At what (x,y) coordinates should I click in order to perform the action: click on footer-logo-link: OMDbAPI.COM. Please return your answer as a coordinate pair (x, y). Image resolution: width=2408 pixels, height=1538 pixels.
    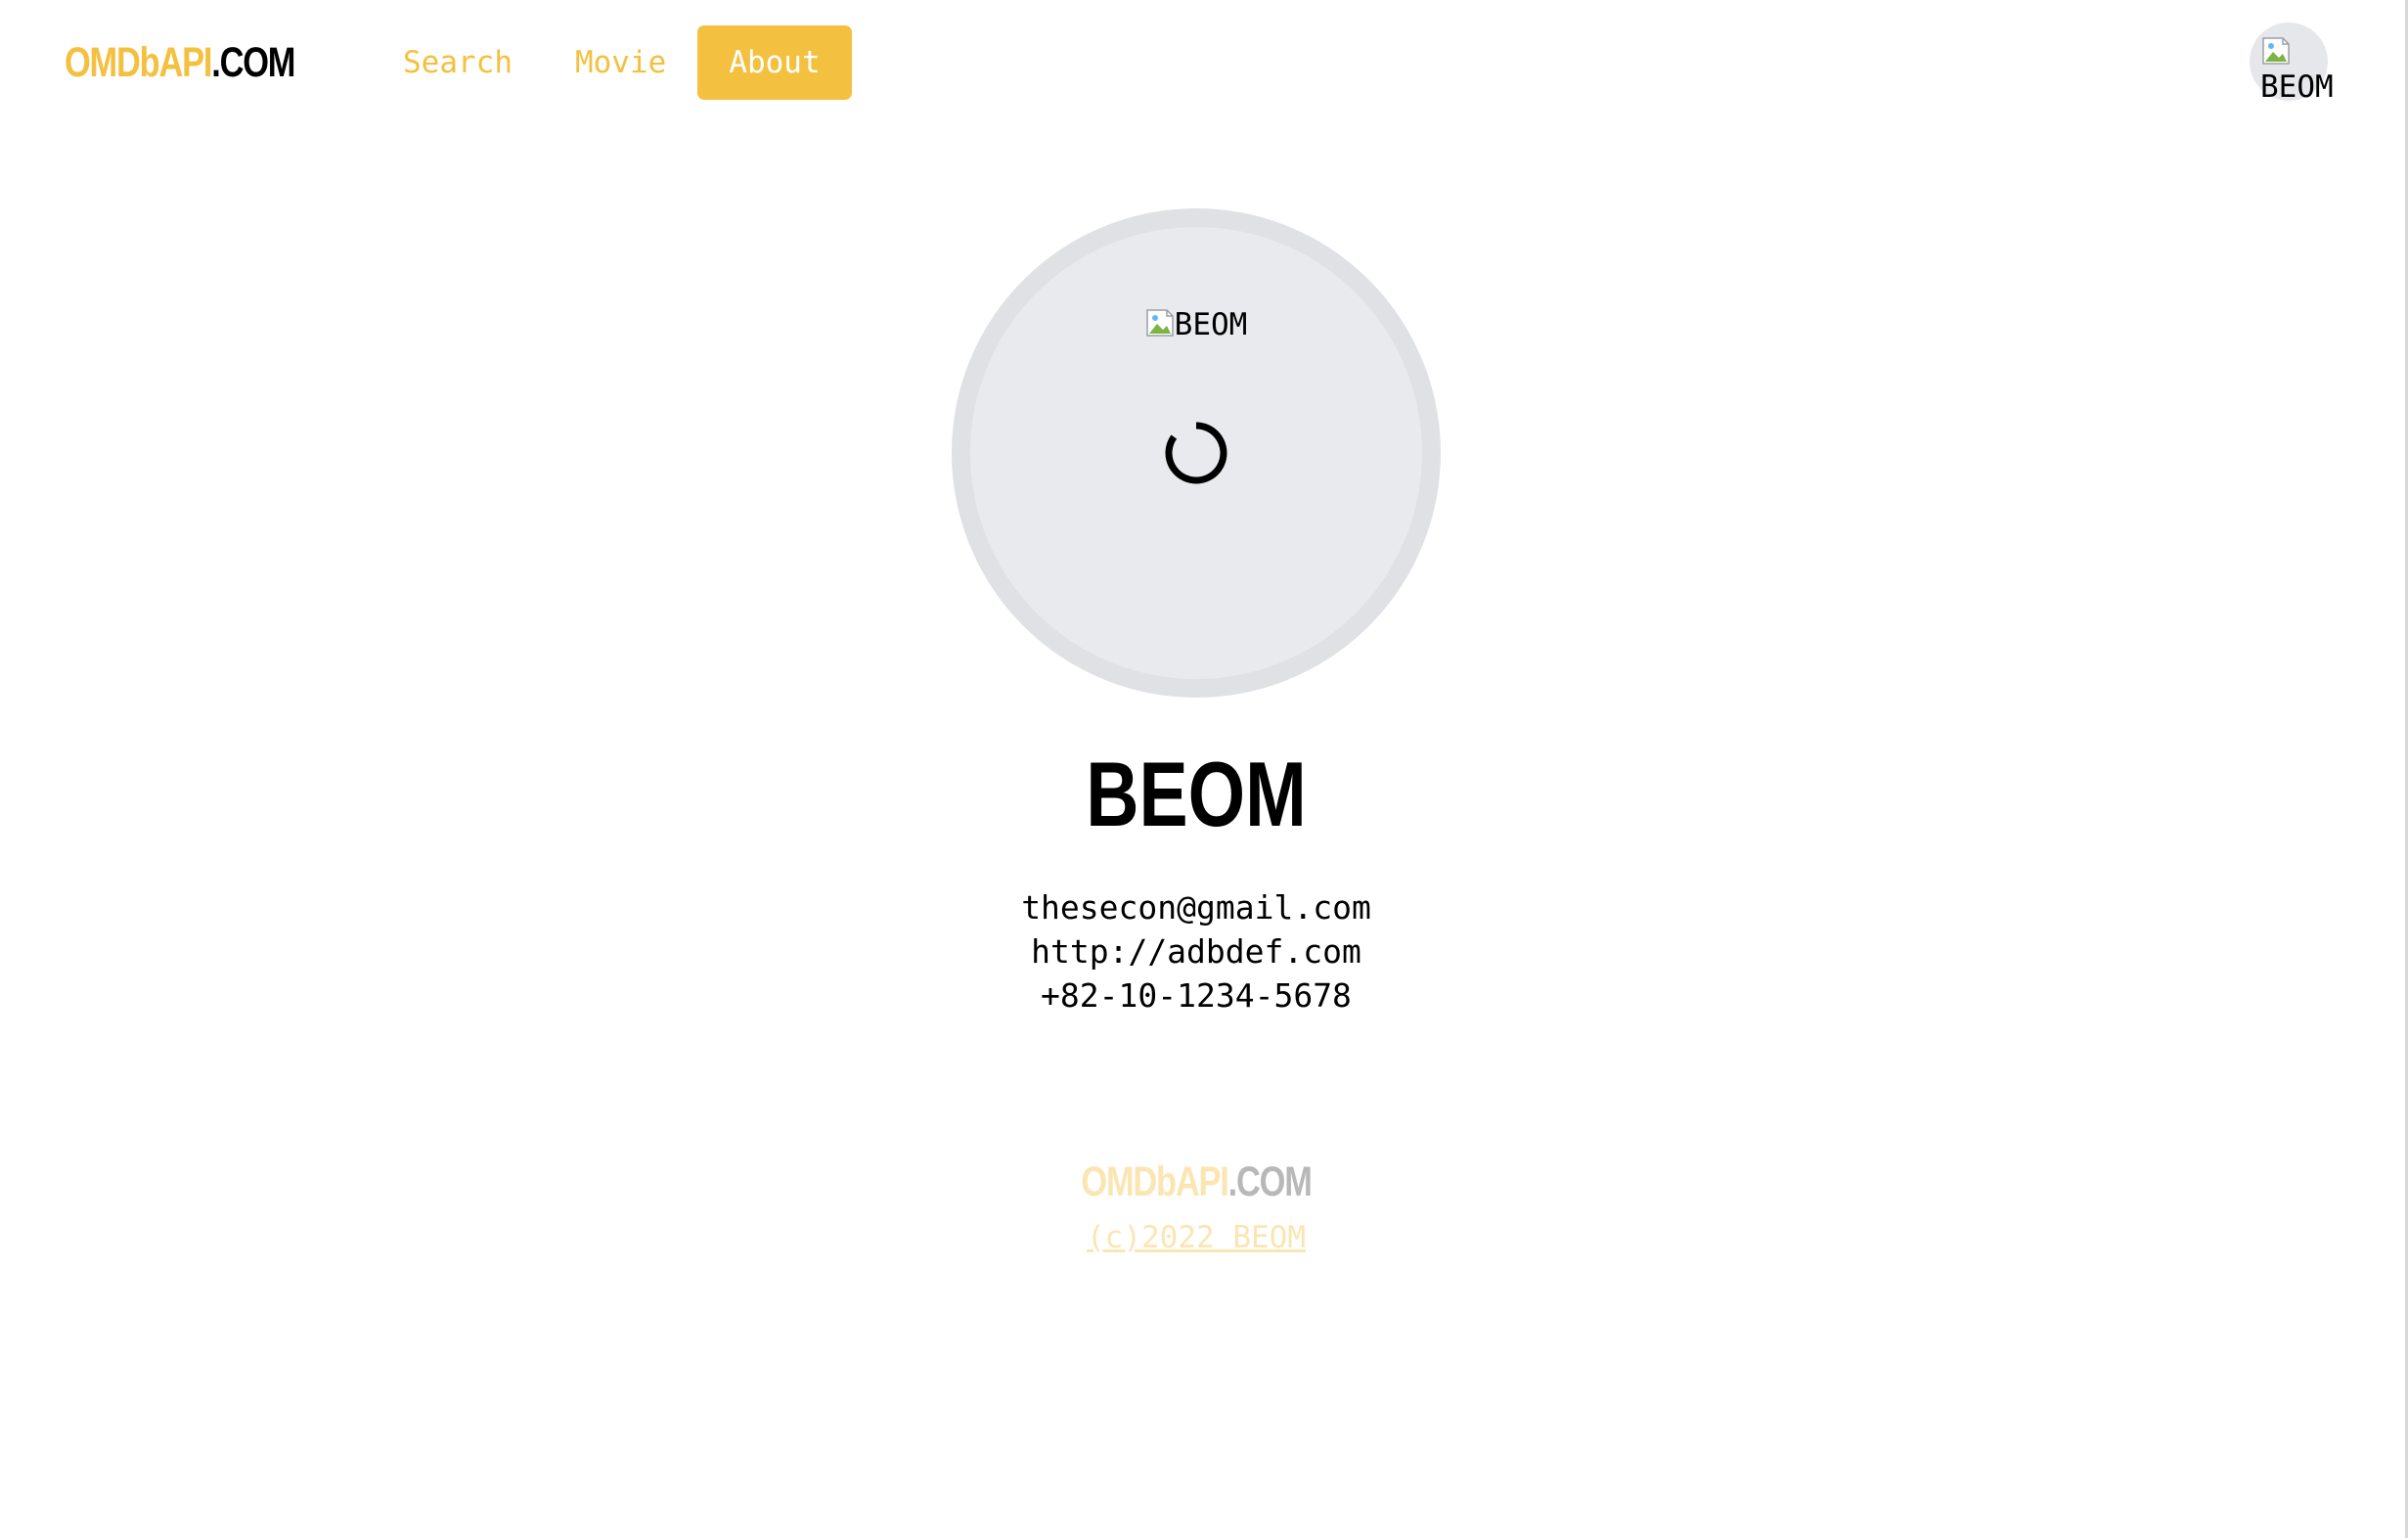
    Looking at the image, I should click on (1197, 1181).